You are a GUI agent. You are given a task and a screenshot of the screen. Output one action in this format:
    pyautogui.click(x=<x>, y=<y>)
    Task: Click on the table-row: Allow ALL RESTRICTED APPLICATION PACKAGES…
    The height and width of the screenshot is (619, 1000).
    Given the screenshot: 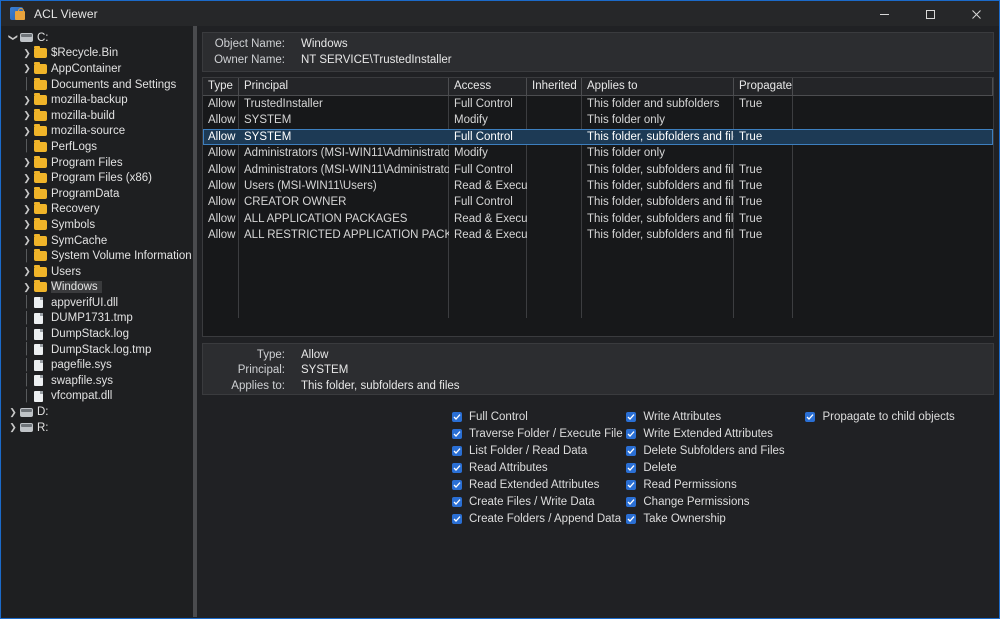 What is the action you would take?
    pyautogui.click(x=598, y=235)
    